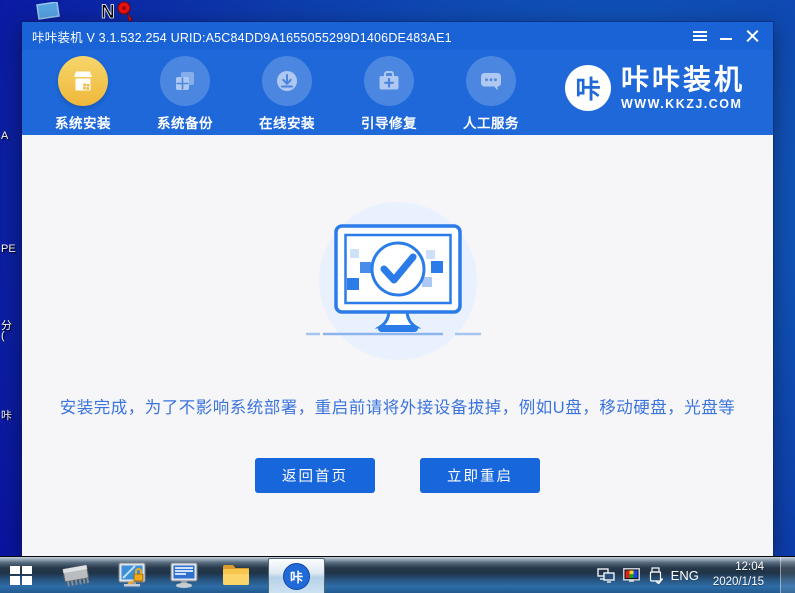  I want to click on nav-item-system-backup: 系统备份, so click(185, 94).